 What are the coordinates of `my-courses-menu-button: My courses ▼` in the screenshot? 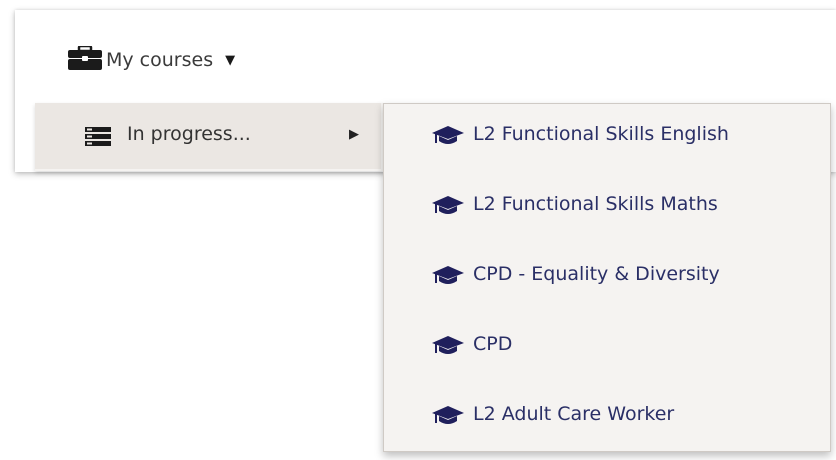 It's located at (152, 59).